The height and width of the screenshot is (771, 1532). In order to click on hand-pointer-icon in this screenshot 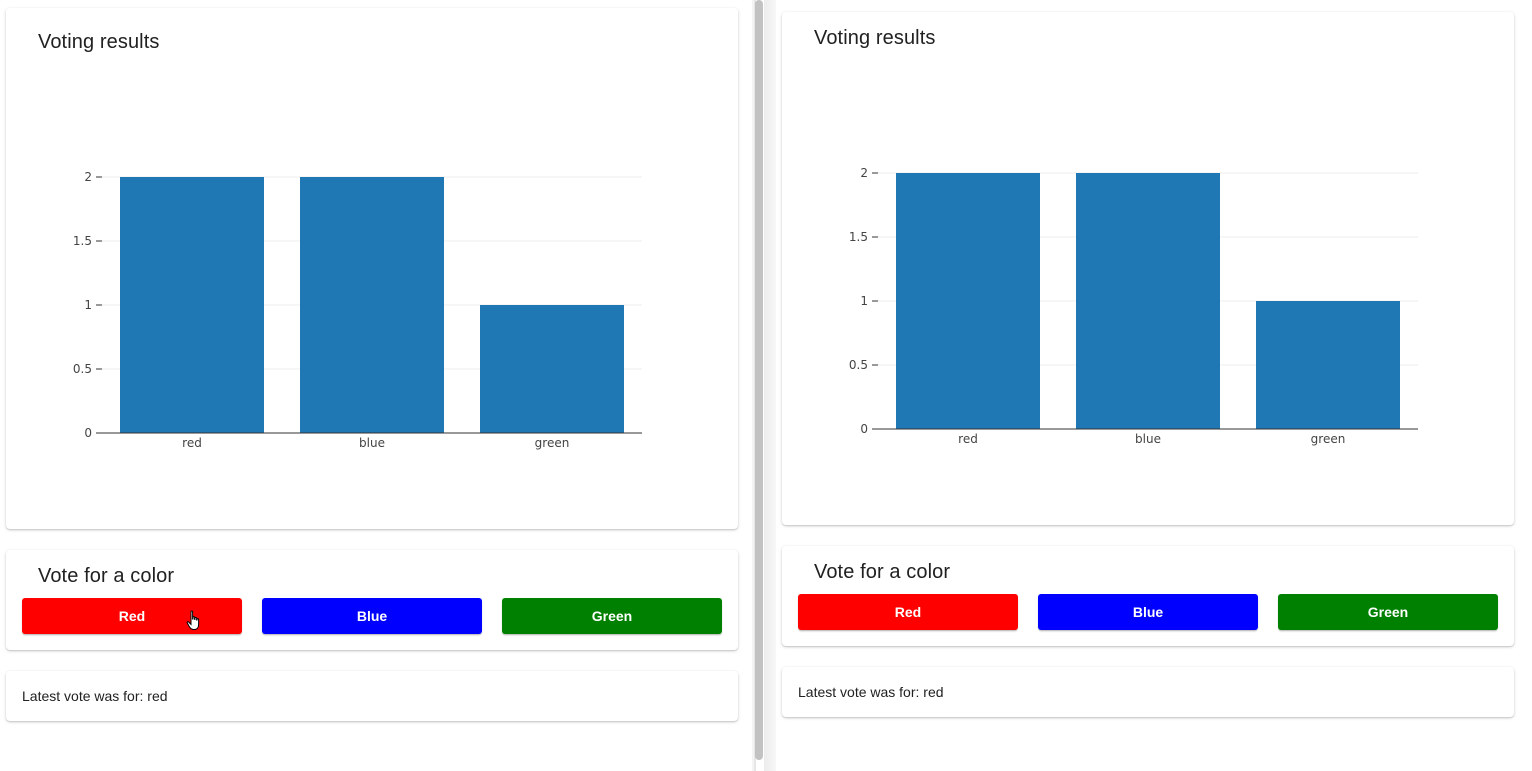, I will do `click(193, 620)`.